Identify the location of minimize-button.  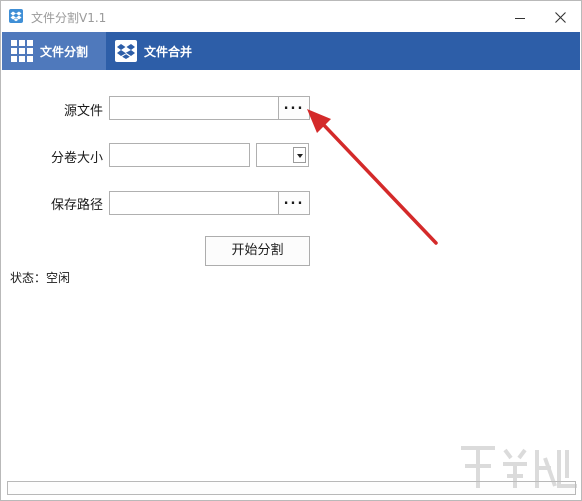
(521, 16).